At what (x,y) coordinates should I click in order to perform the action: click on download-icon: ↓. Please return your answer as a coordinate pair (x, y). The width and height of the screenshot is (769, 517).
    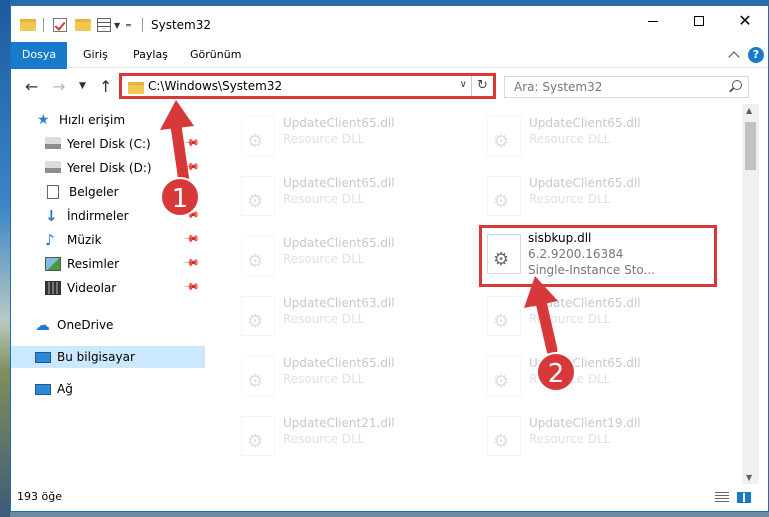
    Looking at the image, I should click on (51, 216).